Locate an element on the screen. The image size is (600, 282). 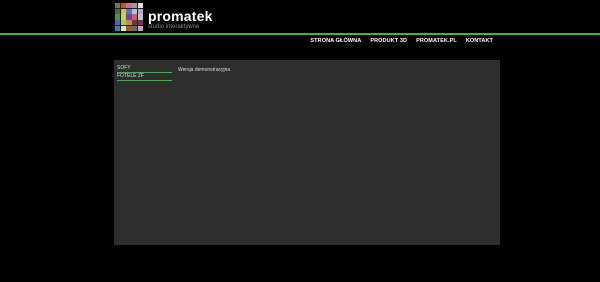
sidebar-item-fotele: FOTELE ZF is located at coordinates (144, 77).